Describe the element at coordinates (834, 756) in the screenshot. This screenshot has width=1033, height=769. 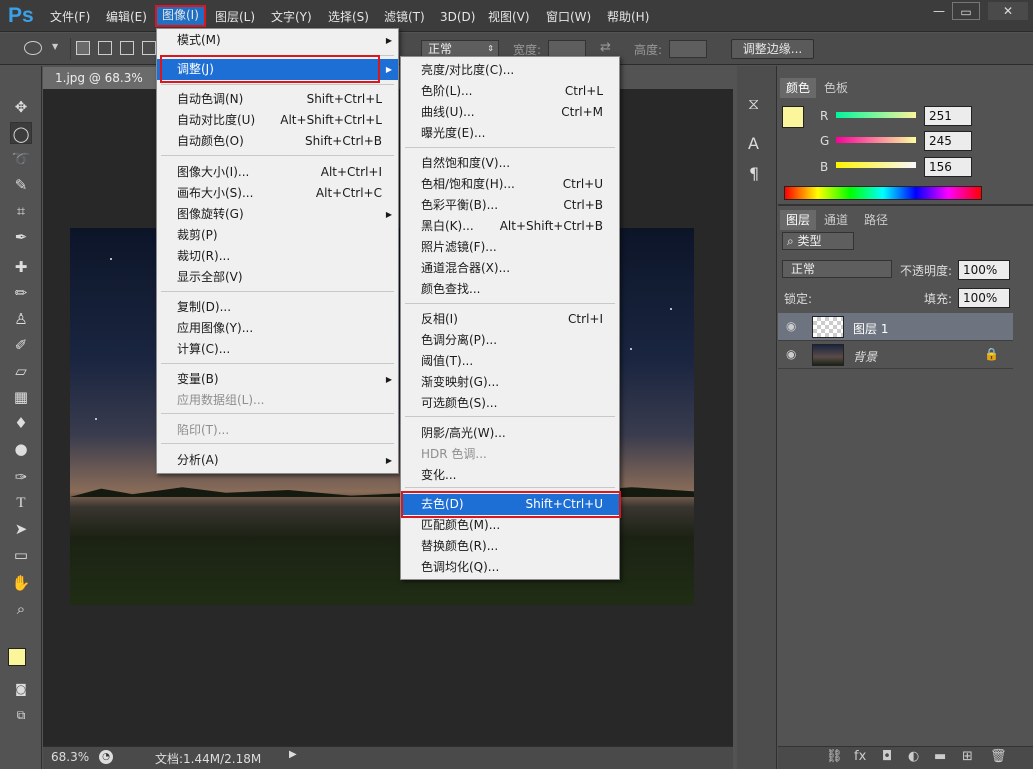
I see `link-layers-icon: ⛓` at that location.